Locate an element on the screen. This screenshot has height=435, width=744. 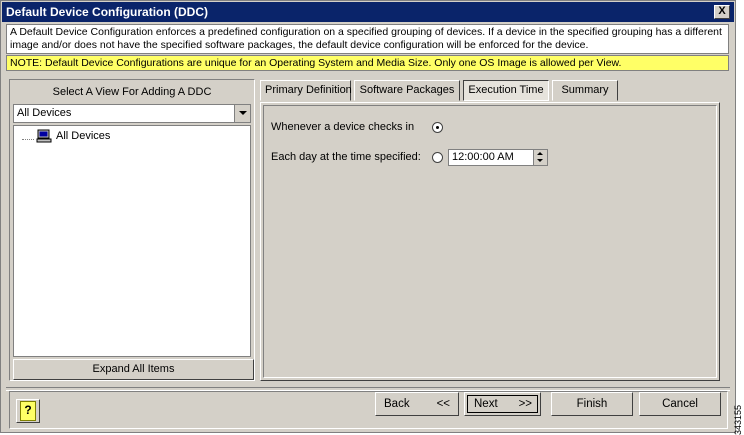
button-bar: ? Back << Next >> Finish Cancel is located at coordinates (368, 410).